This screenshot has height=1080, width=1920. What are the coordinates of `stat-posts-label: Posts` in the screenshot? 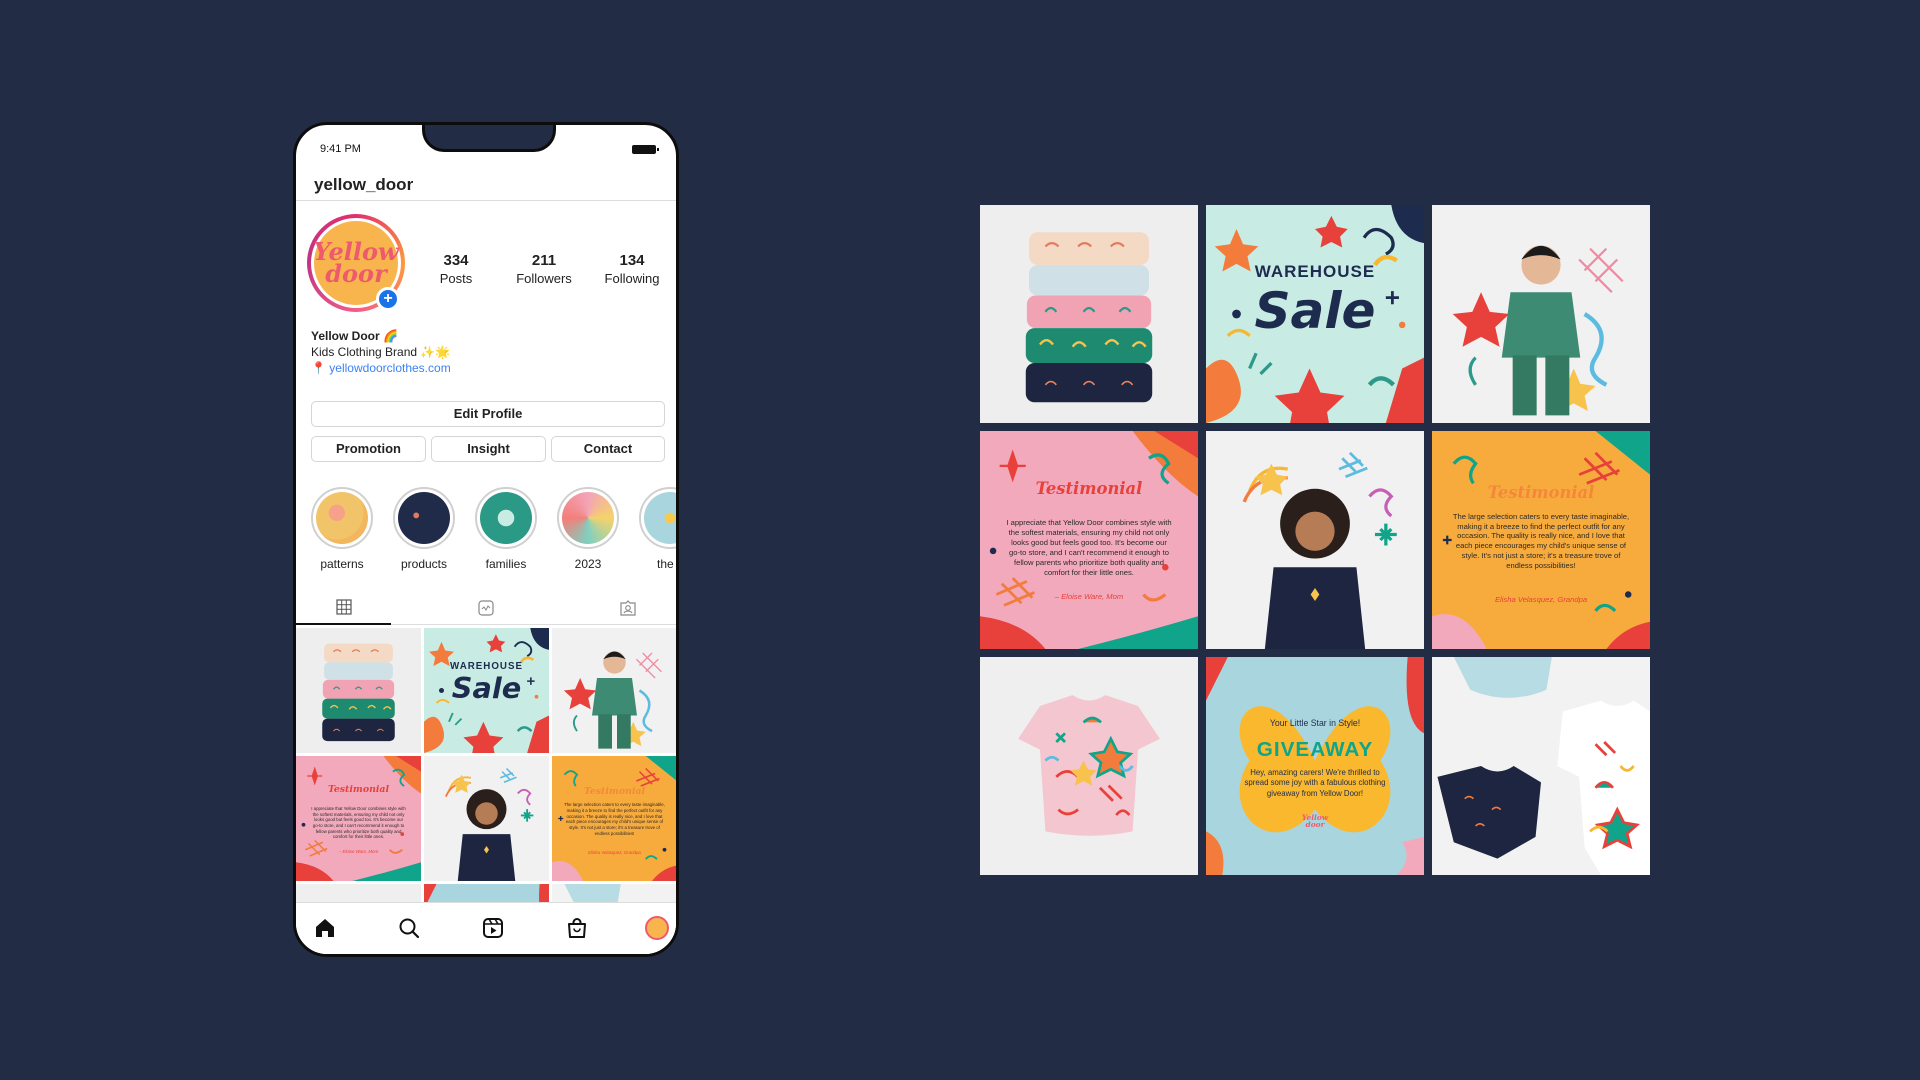 It's located at (456, 278).